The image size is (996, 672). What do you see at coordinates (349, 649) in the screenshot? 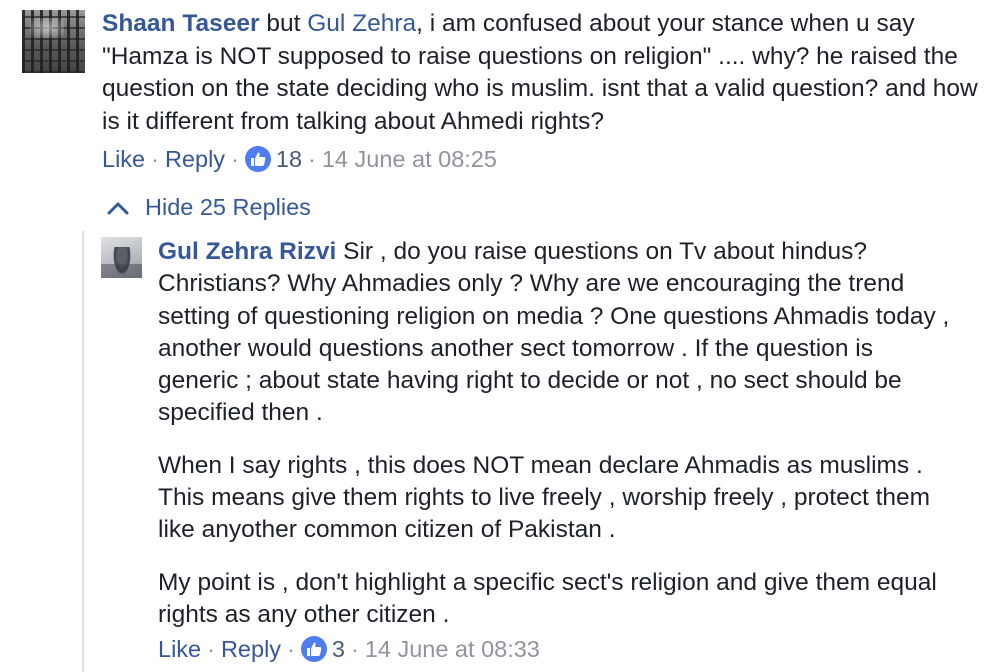
I see `reply-actions: Like · Reply · 3 · 14 June at 08:33` at bounding box center [349, 649].